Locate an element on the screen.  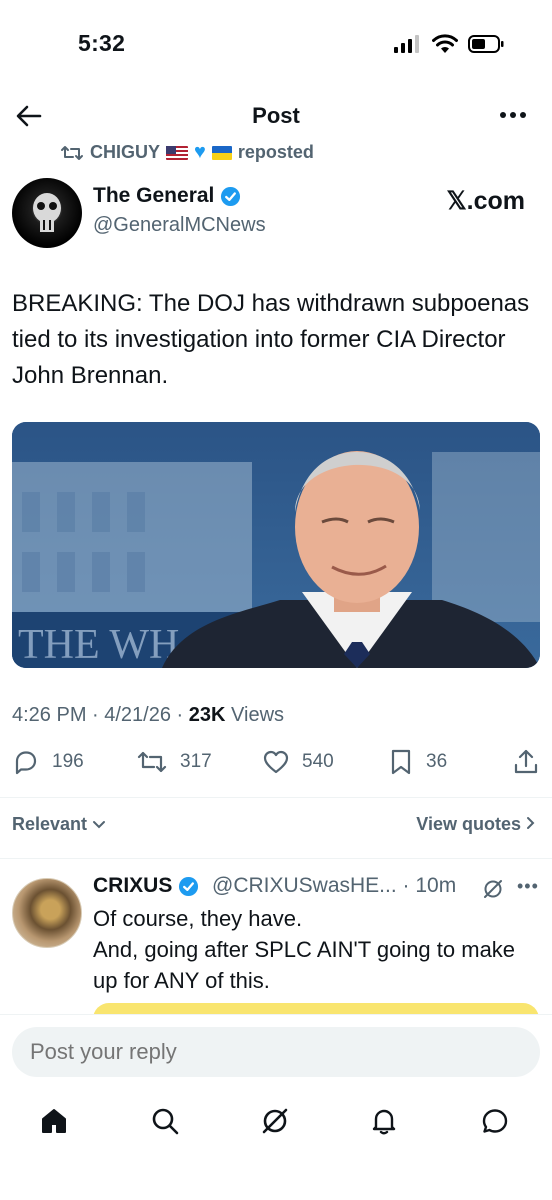
reply-input is located at coordinates (276, 1052).